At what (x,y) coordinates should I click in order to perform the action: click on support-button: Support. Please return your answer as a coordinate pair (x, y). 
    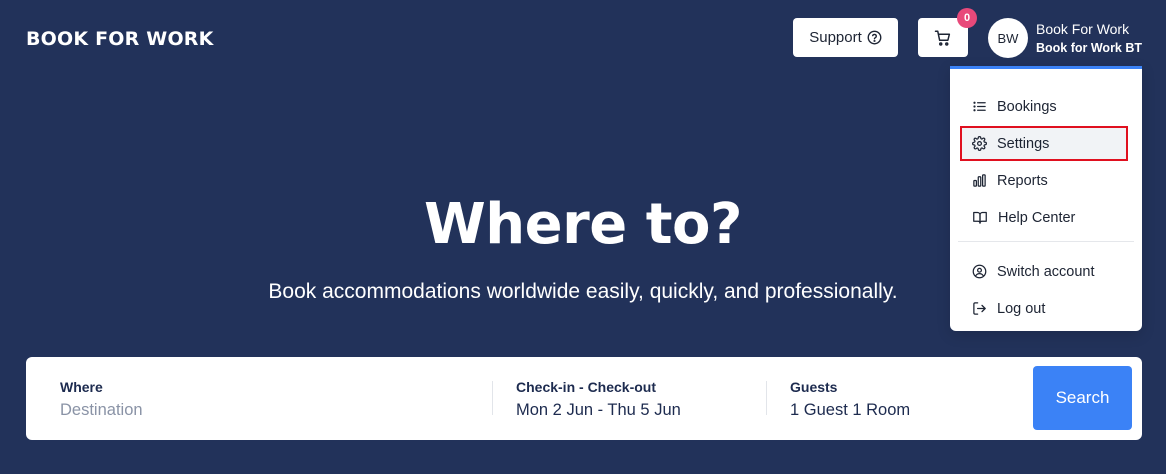
    Looking at the image, I should click on (845, 37).